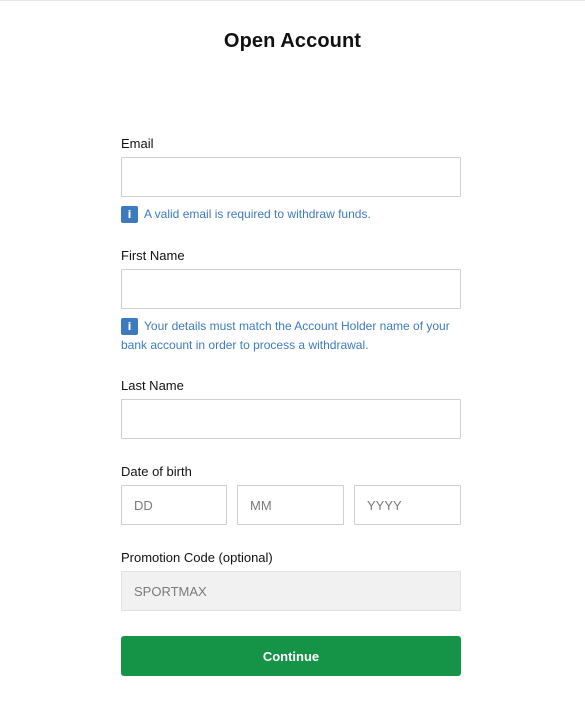 Image resolution: width=585 pixels, height=710 pixels. What do you see at coordinates (156, 471) in the screenshot?
I see `date-of-birth-label: Date of birth` at bounding box center [156, 471].